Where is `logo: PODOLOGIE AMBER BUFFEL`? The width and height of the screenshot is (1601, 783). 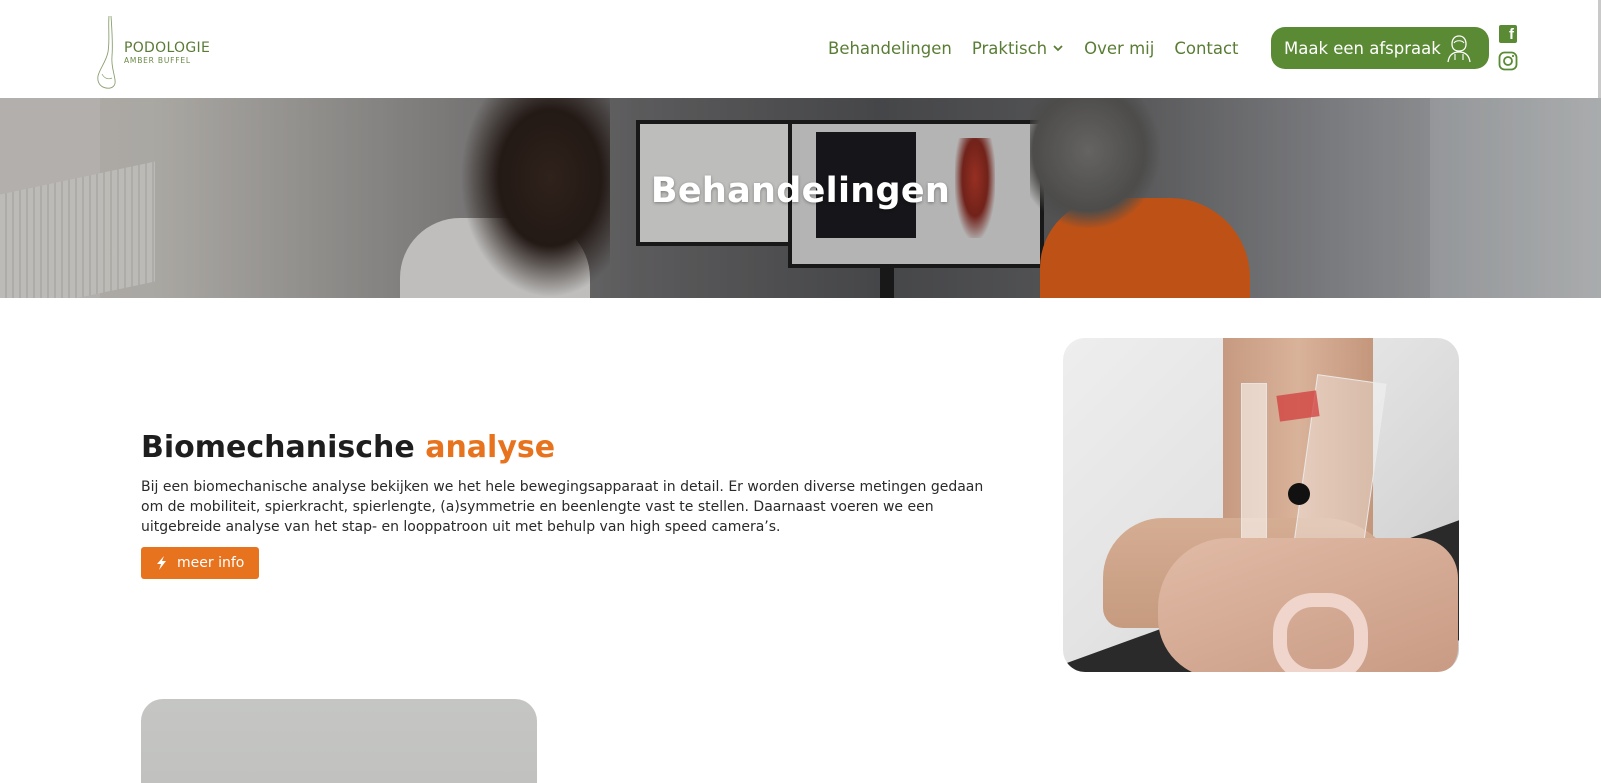 logo: PODOLOGIE AMBER BUFFEL is located at coordinates (162, 52).